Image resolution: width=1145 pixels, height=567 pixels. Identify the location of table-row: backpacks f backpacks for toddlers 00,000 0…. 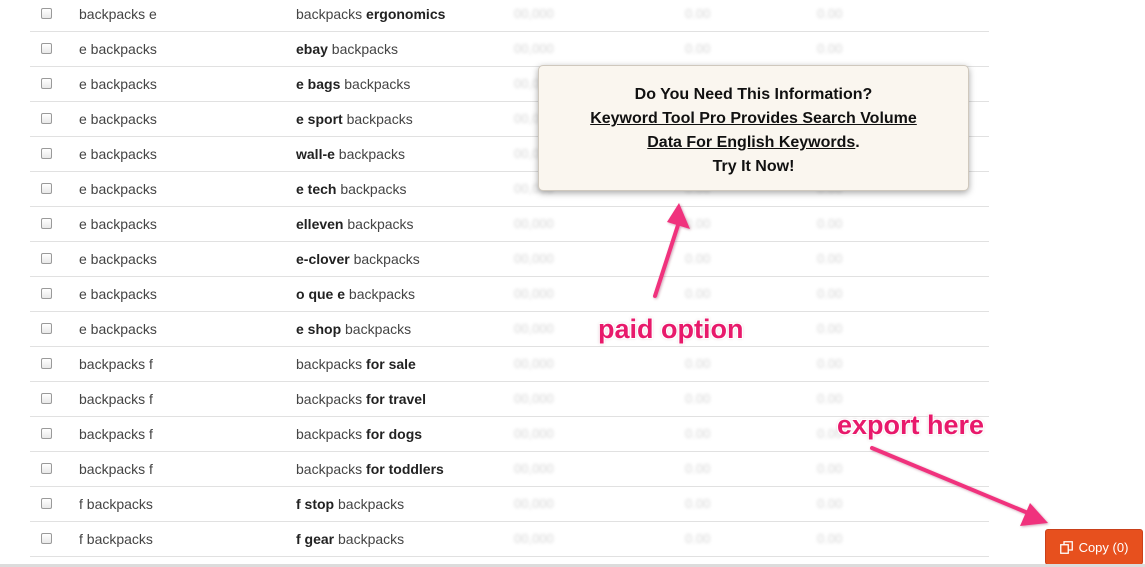
(509, 469).